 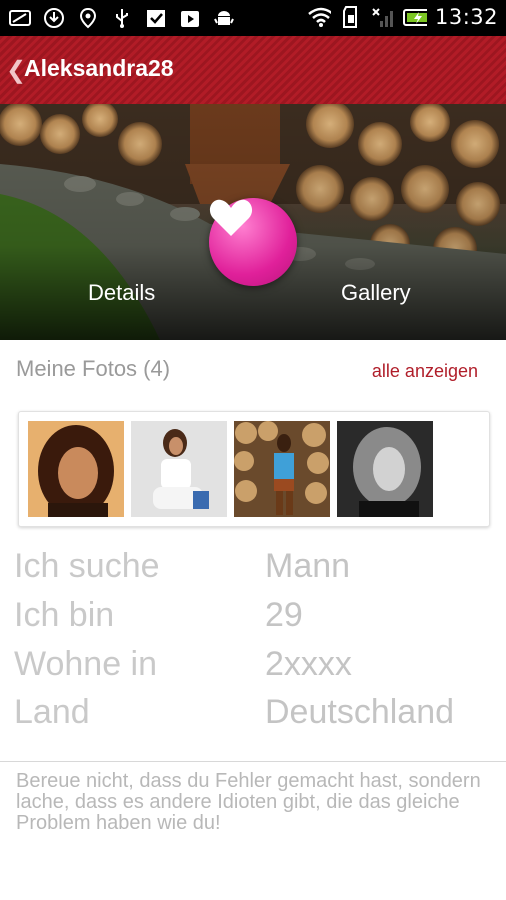 What do you see at coordinates (319, 17) in the screenshot?
I see `wifi-icon` at bounding box center [319, 17].